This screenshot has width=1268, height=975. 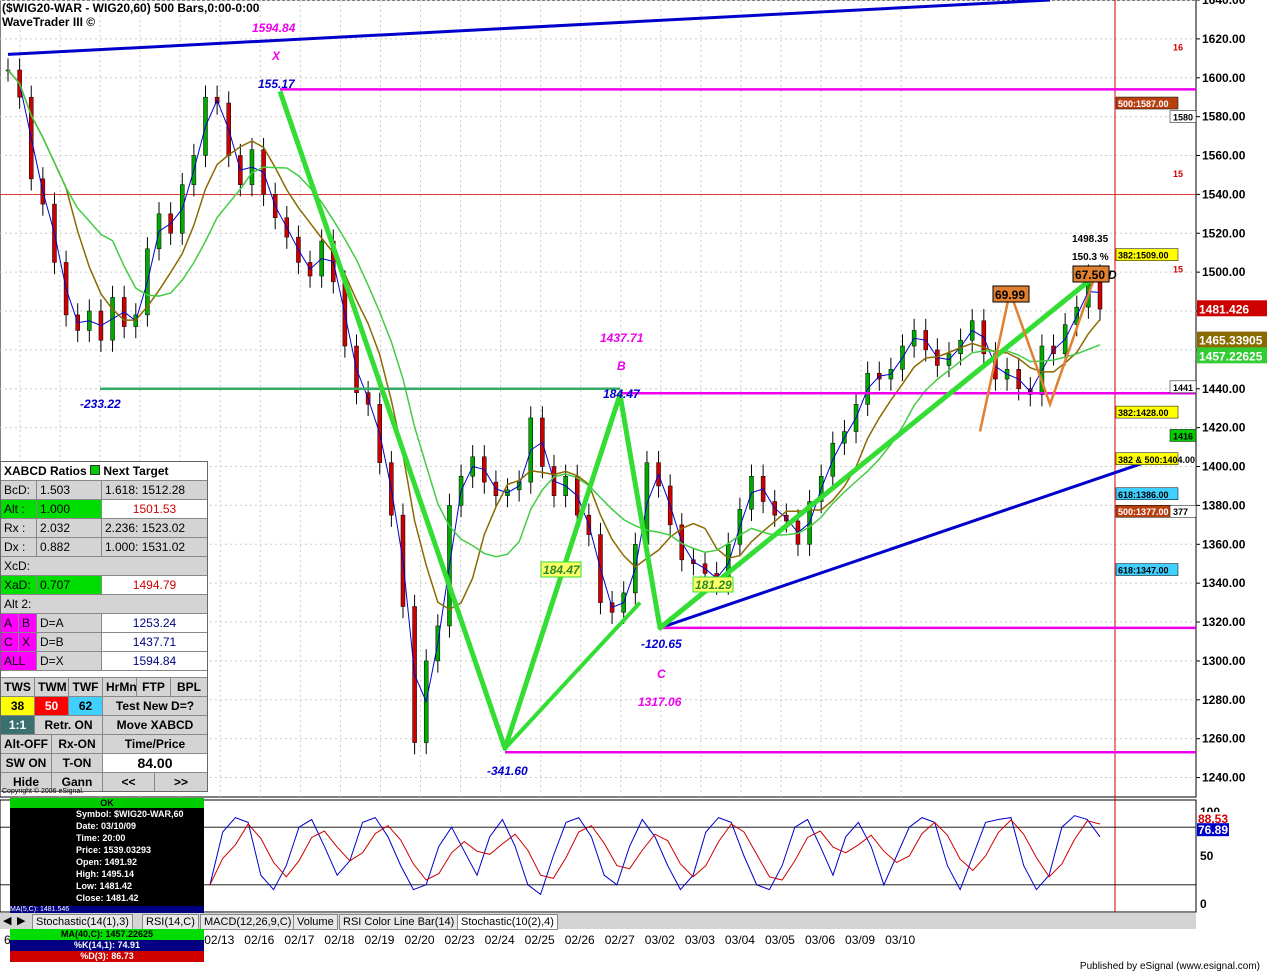 I want to click on tab-rsi: RSI(14,C), so click(x=170, y=922).